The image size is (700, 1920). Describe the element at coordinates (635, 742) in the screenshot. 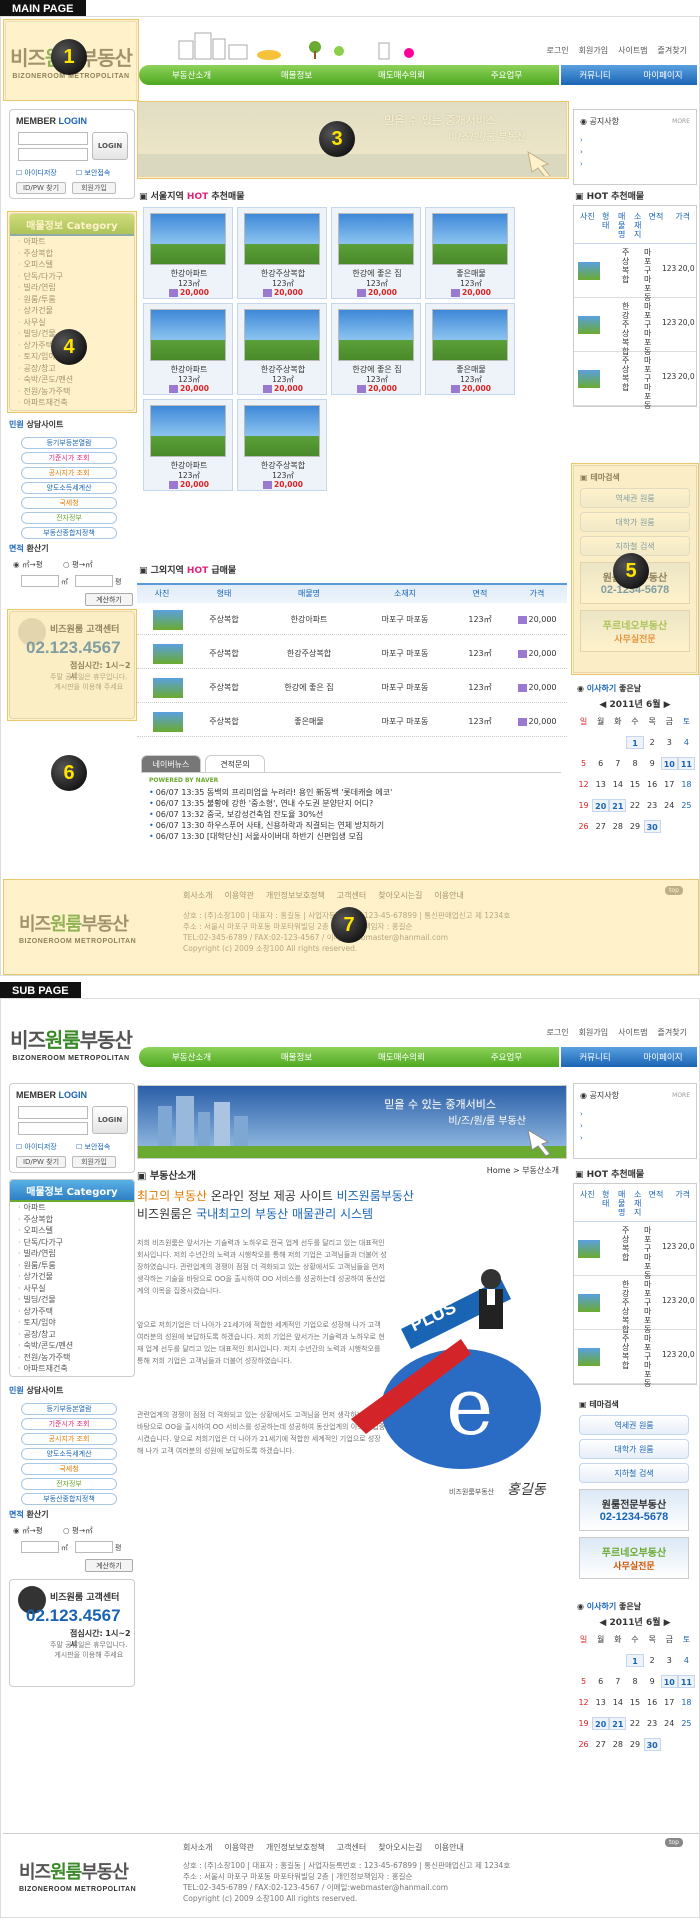

I see `calendar-day: 1` at that location.